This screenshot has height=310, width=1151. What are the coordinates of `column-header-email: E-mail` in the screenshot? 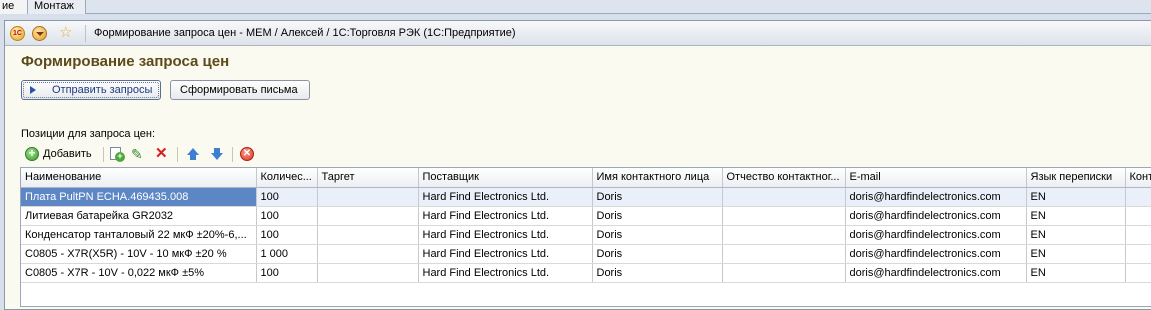 It's located at (936, 178).